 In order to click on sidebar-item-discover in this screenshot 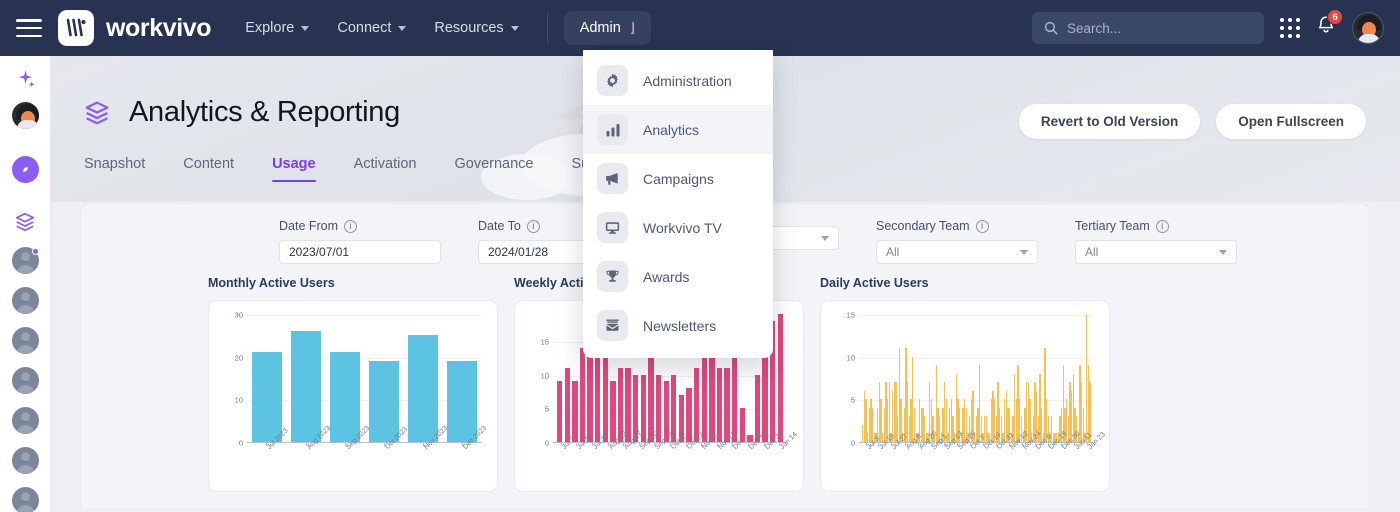, I will do `click(25, 169)`.